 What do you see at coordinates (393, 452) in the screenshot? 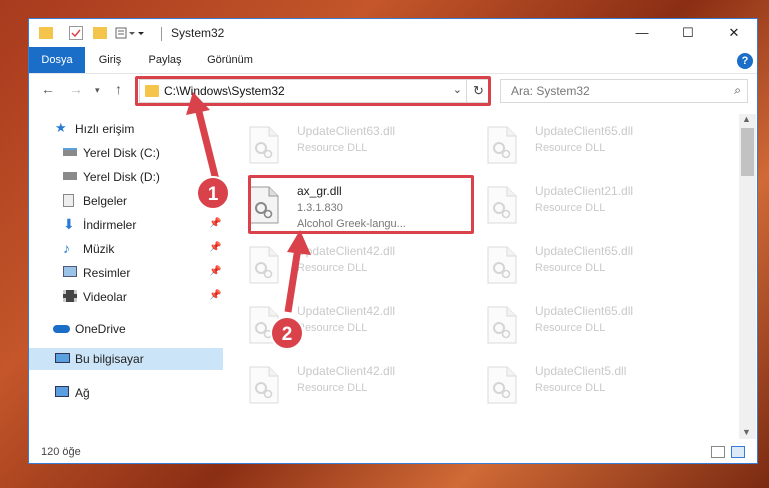
I see `status-bar: 120 öğe` at bounding box center [393, 452].